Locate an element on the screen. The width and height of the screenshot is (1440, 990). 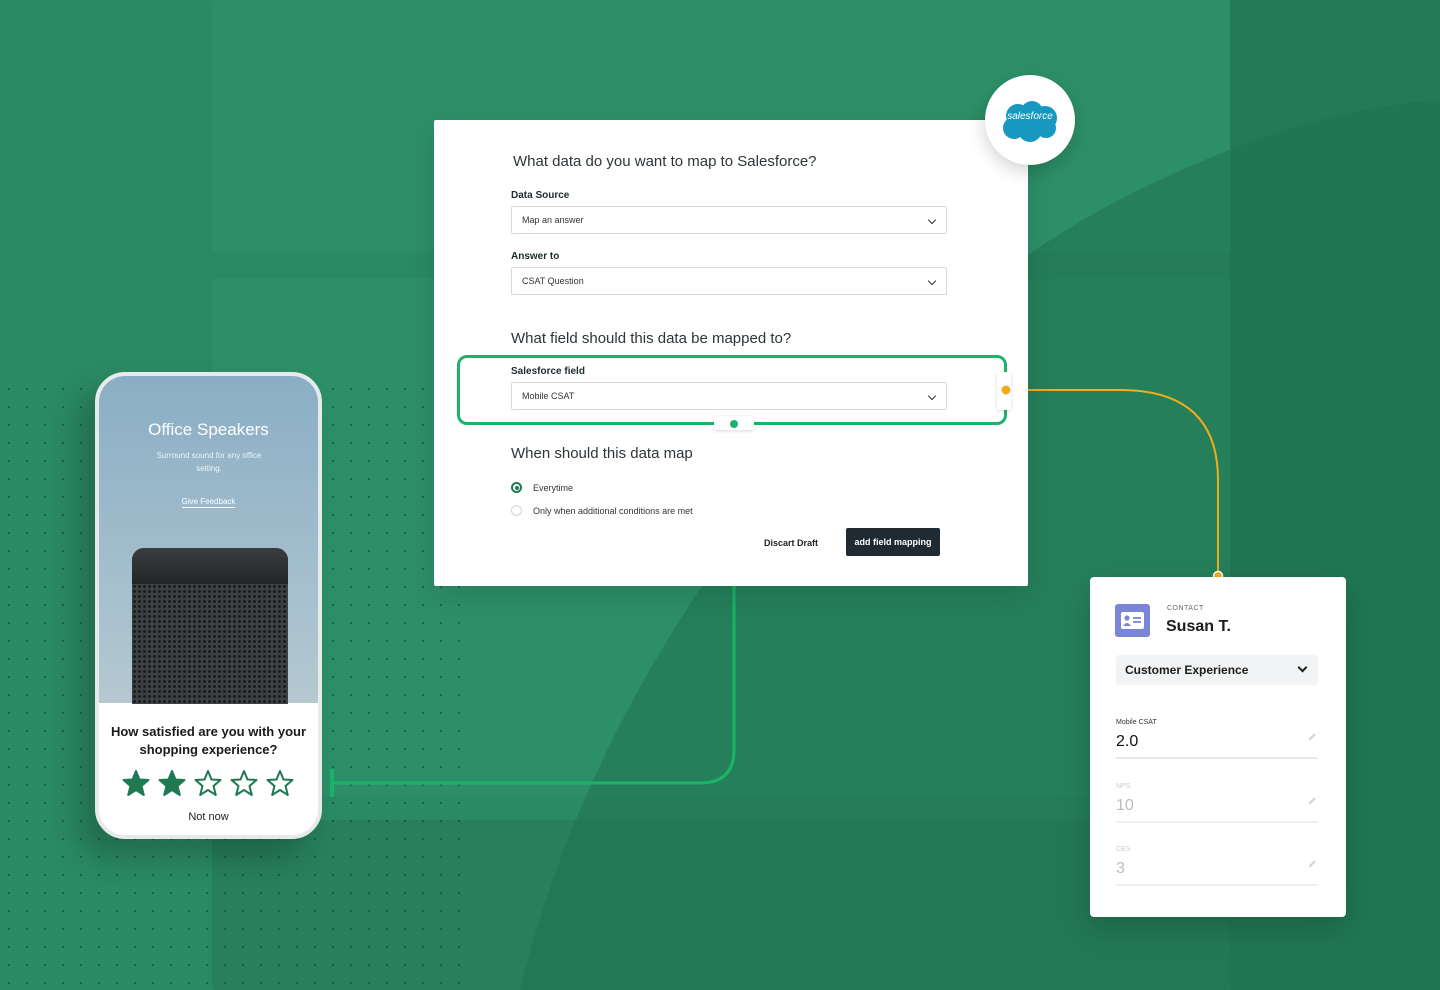
contact-field-nps: NPS 10 is located at coordinates (1217, 803).